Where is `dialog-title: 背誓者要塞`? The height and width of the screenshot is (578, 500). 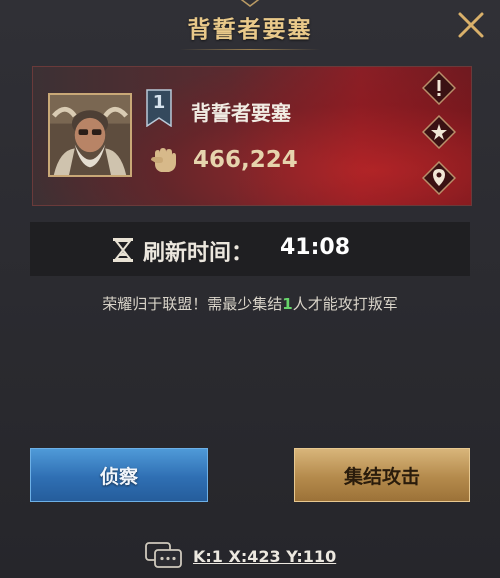
dialog-title: 背誓者要塞 is located at coordinates (250, 29).